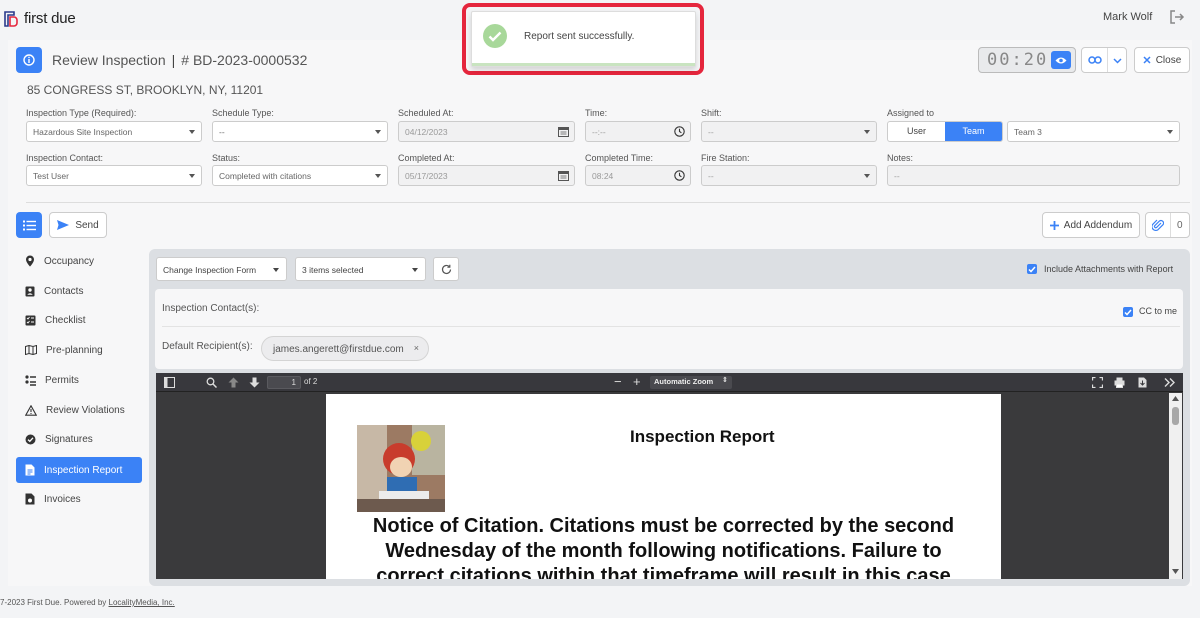  What do you see at coordinates (599, 132) in the screenshot?
I see `time-value: --:--` at bounding box center [599, 132].